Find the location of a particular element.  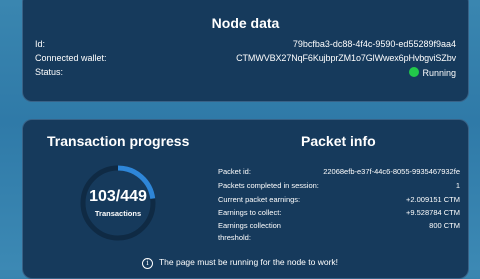

info-icon: i is located at coordinates (147, 263).